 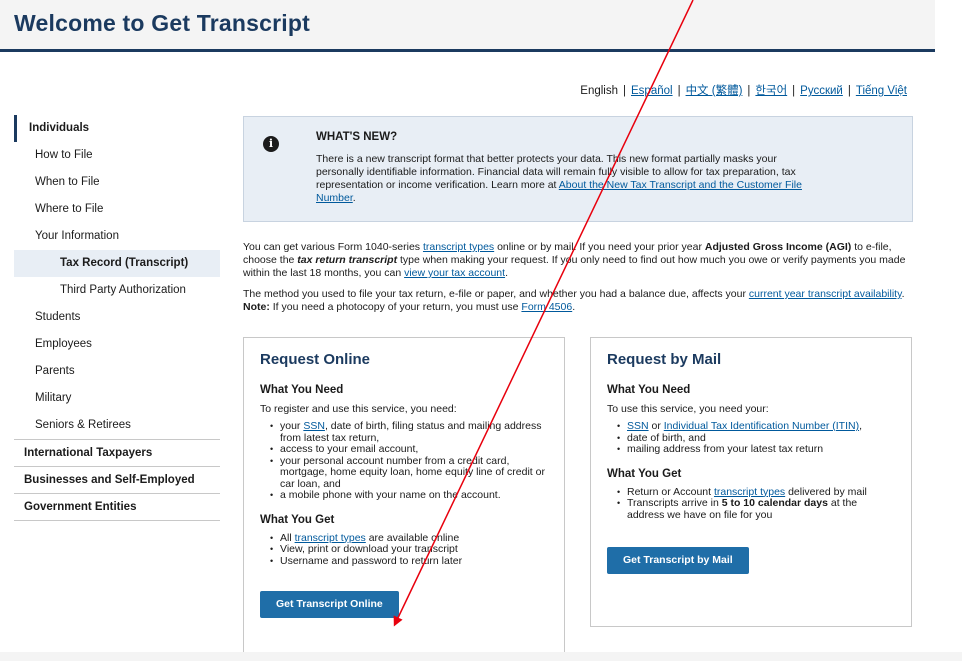 I want to click on list-item: View, print or download your transcript, so click(x=409, y=549).